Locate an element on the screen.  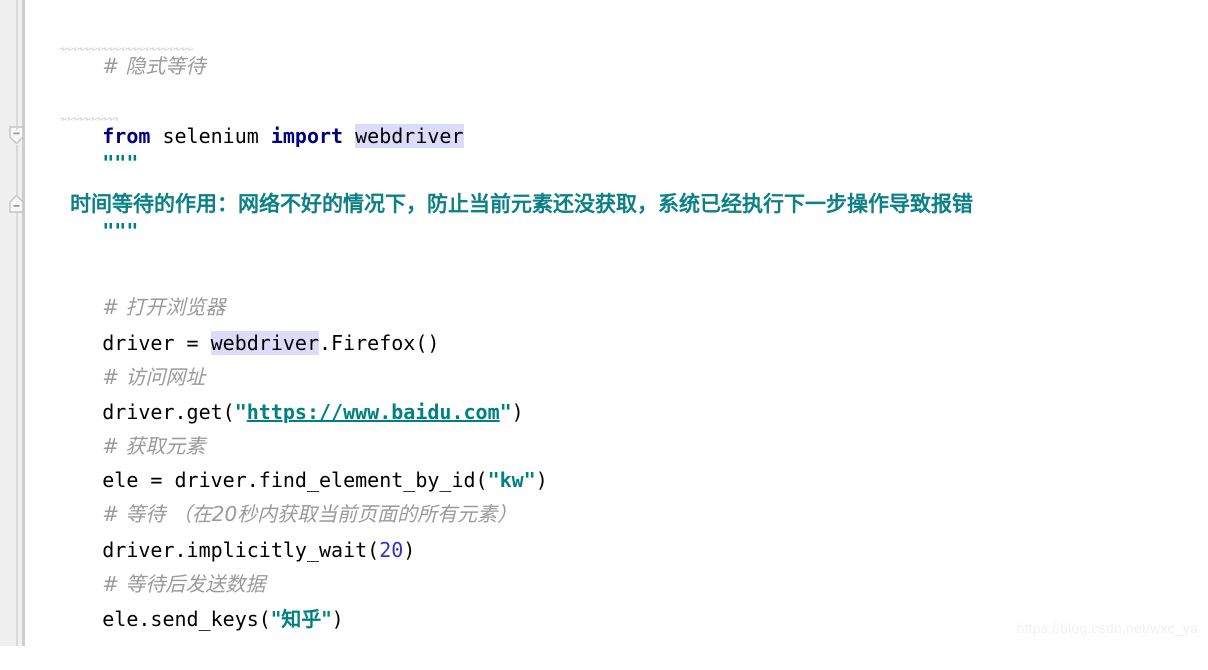
string-literal-zhihu: "知乎" is located at coordinates (301, 619).